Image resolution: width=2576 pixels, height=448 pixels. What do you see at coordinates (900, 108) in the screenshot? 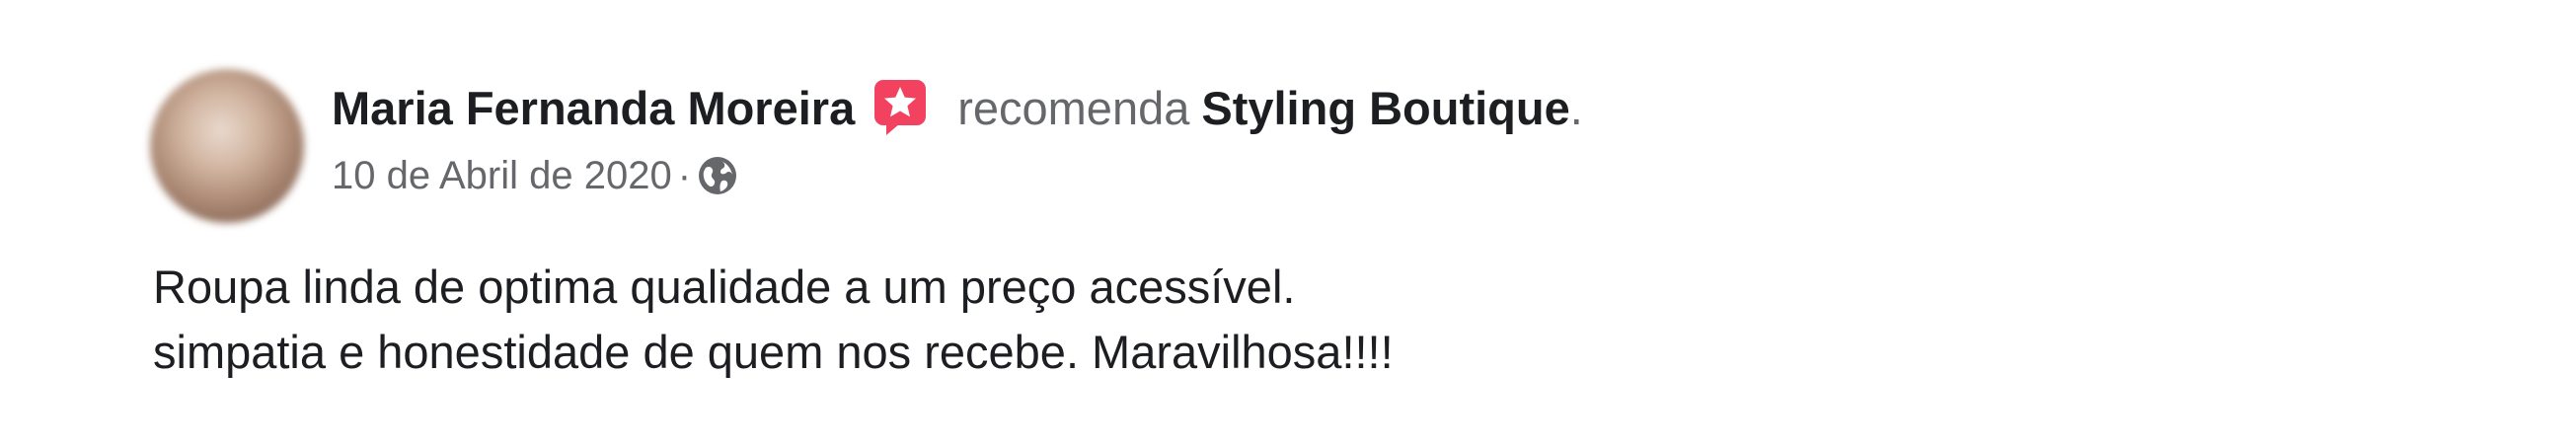
I see `recommendation-star-icon` at bounding box center [900, 108].